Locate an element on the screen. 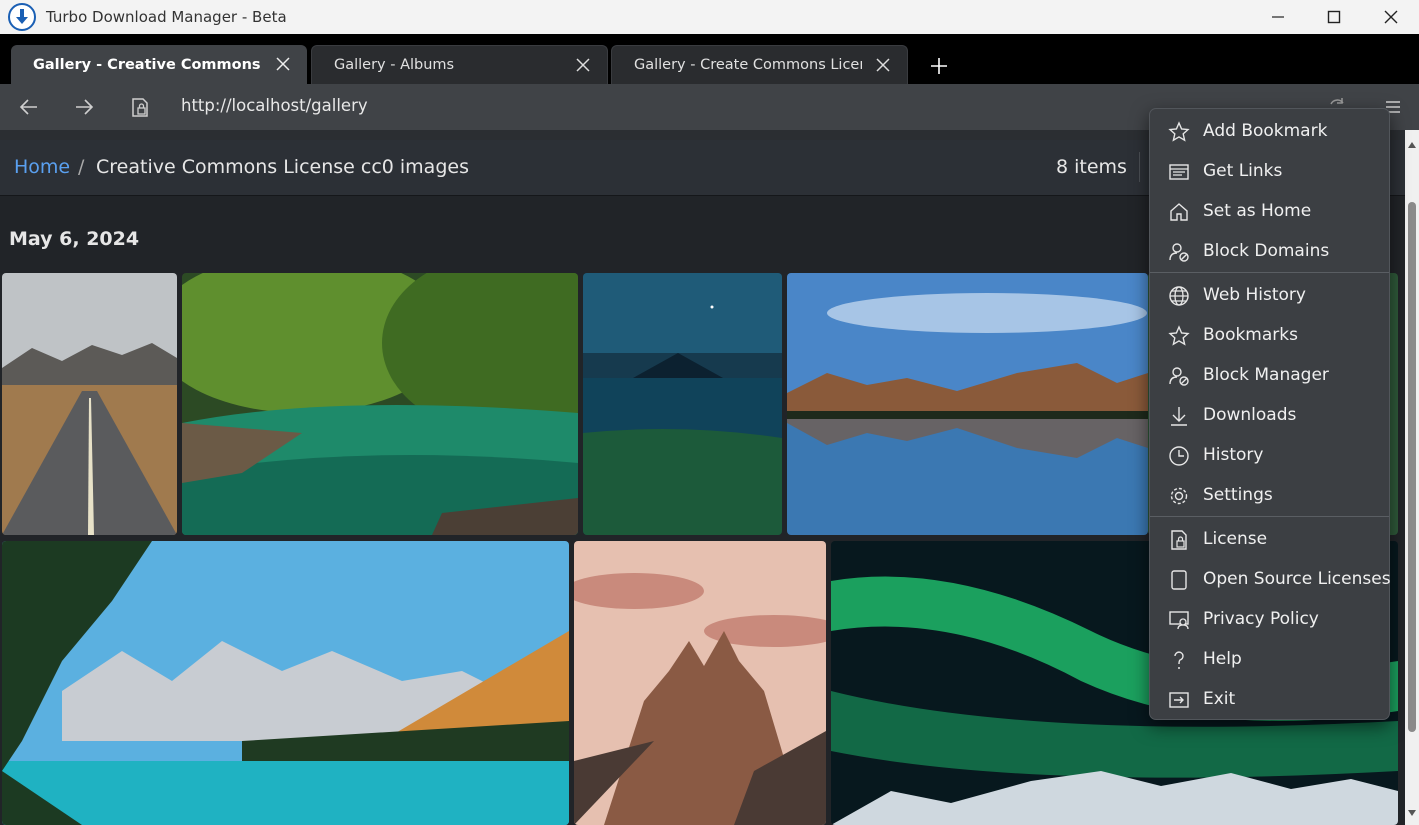 The height and width of the screenshot is (825, 1419). tab-label: Gallery - Albums is located at coordinates (394, 65).